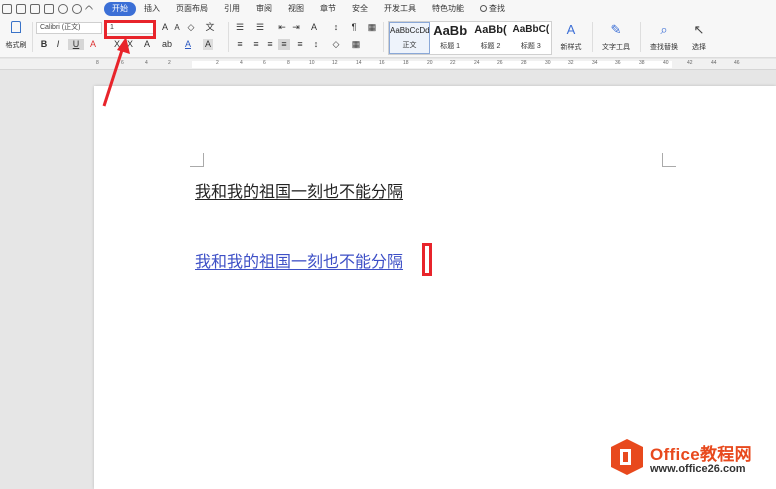 The width and height of the screenshot is (776, 489). Describe the element at coordinates (69, 28) in the screenshot. I see `font-name-select: Calibri (正文)` at that location.